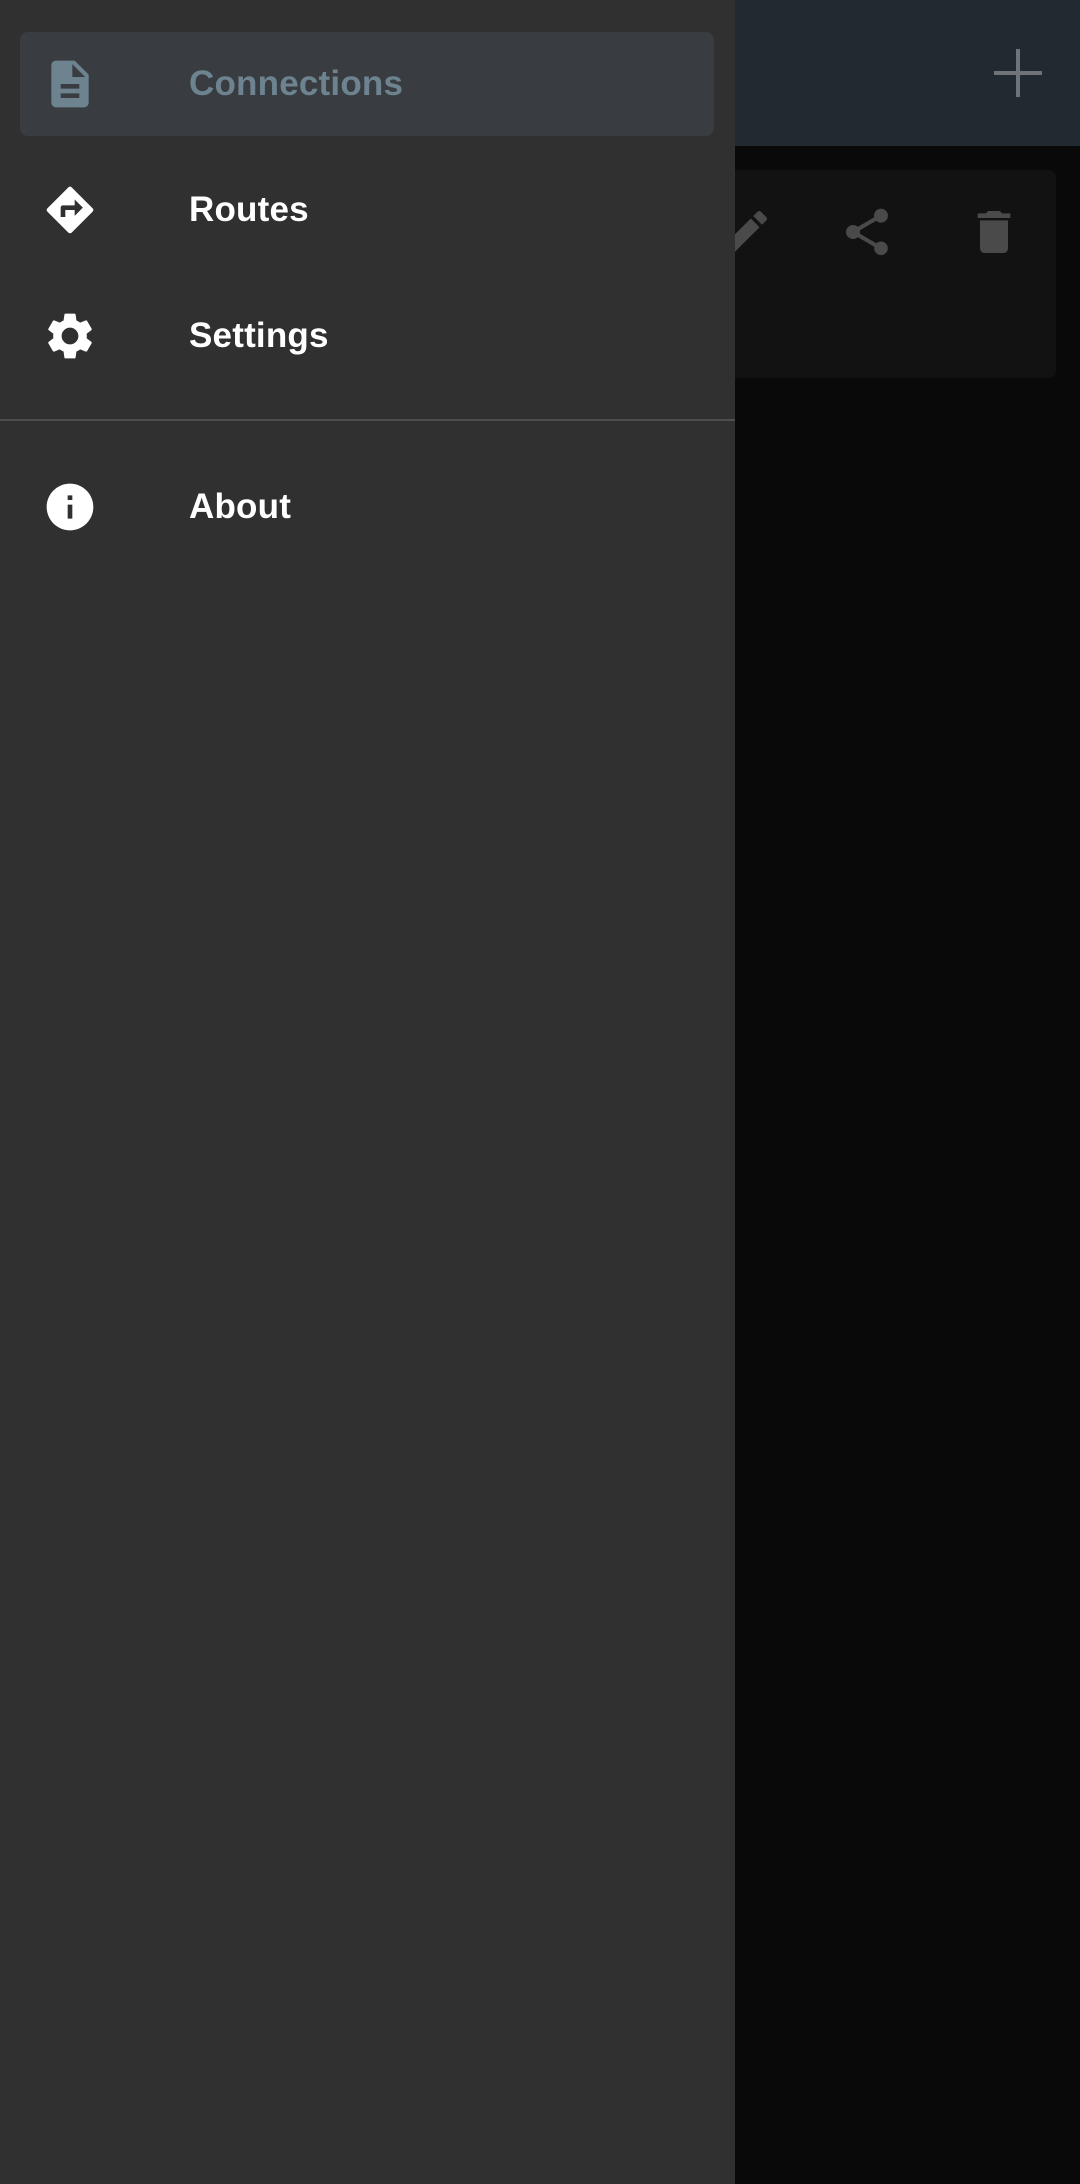 The height and width of the screenshot is (2184, 1080). What do you see at coordinates (259, 335) in the screenshot?
I see `nav-item-label: Settings` at bounding box center [259, 335].